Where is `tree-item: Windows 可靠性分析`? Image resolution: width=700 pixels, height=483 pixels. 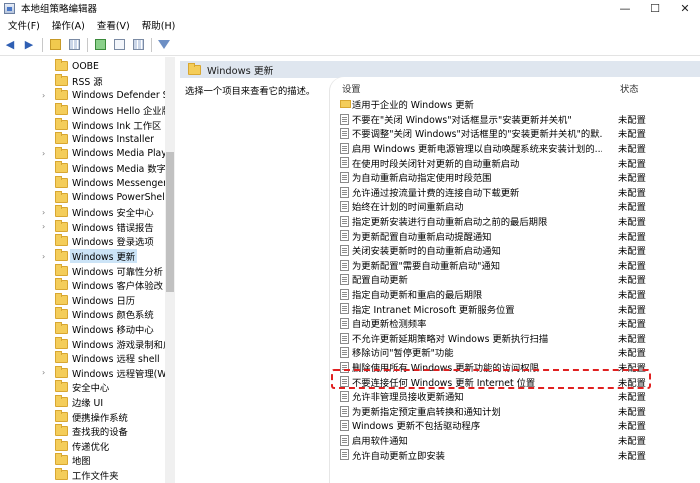 tree-item: Windows 可靠性分析 is located at coordinates (82, 270).